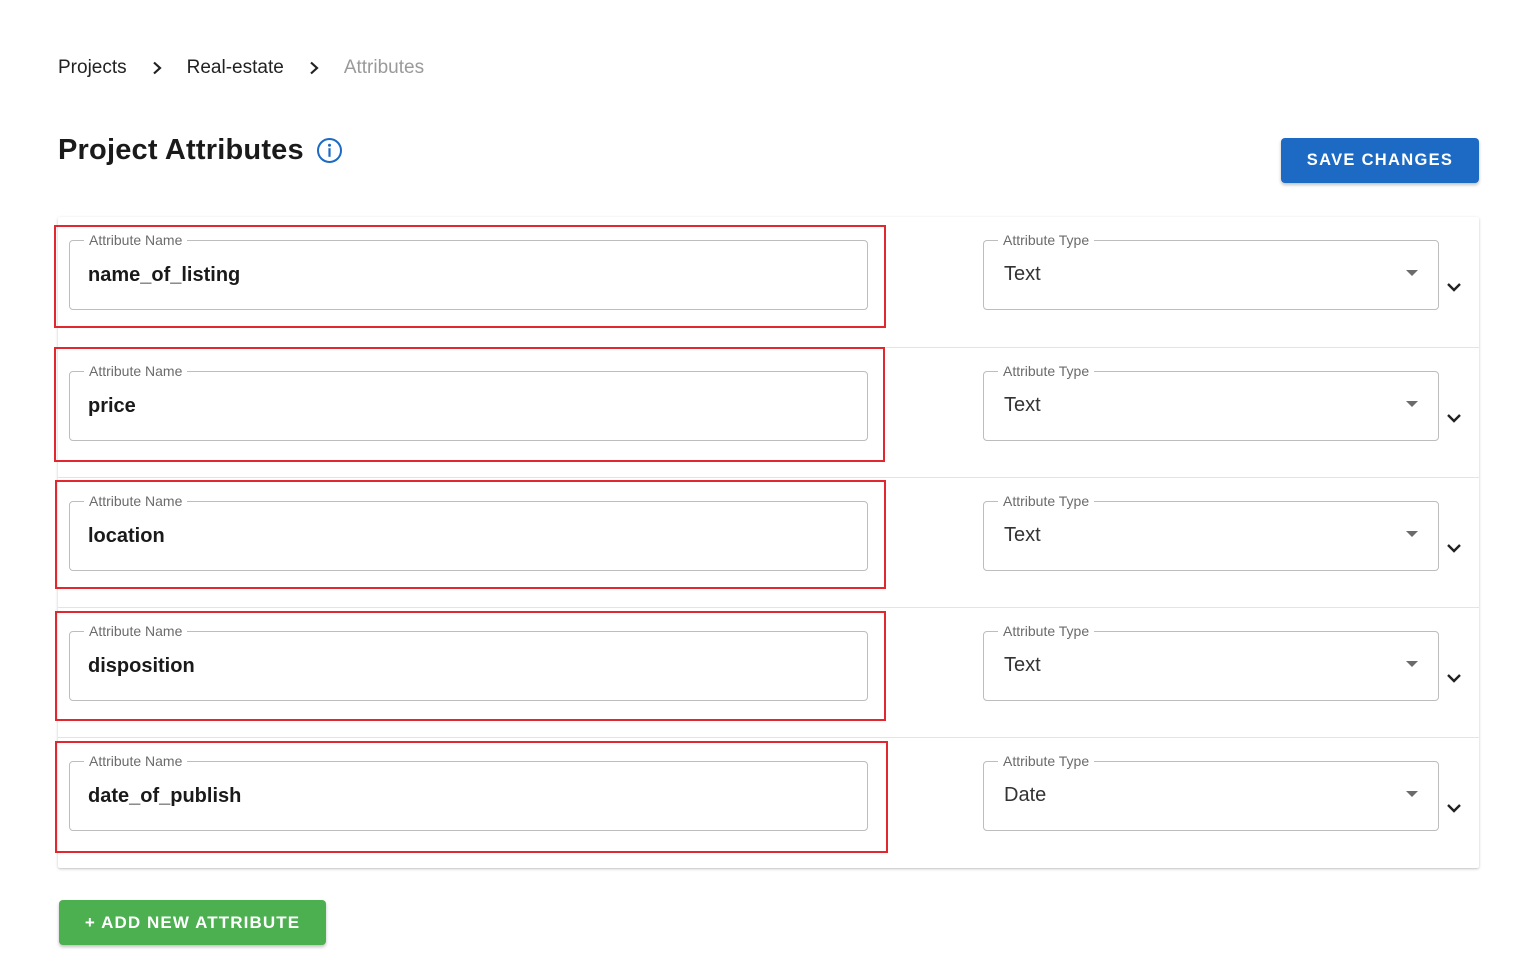 Image resolution: width=1539 pixels, height=969 pixels. I want to click on page-title: Project Attributes, so click(181, 150).